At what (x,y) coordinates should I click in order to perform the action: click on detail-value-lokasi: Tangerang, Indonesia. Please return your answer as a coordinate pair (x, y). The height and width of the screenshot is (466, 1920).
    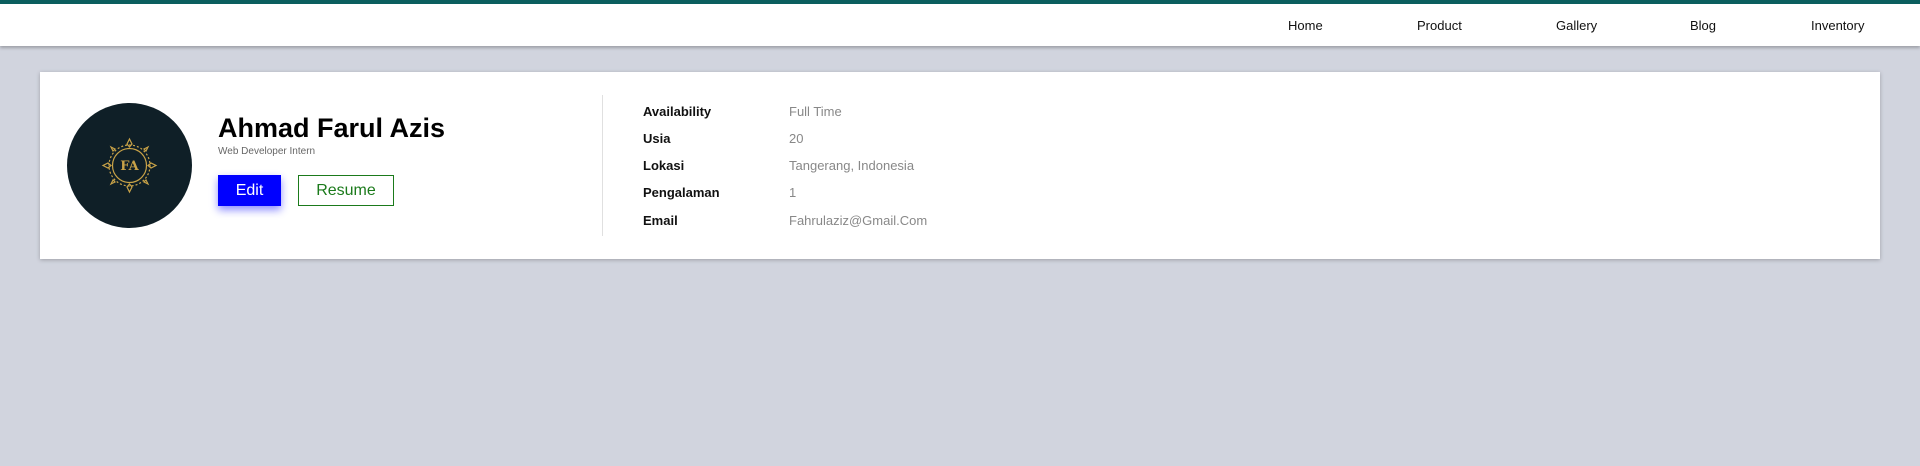
    Looking at the image, I should click on (852, 165).